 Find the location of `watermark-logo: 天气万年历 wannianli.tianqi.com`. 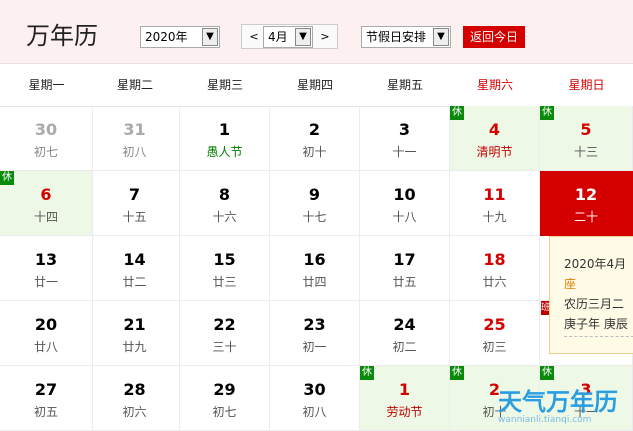

watermark-logo: 天气万年历 wannianli.tianqi.com is located at coordinates (565, 406).